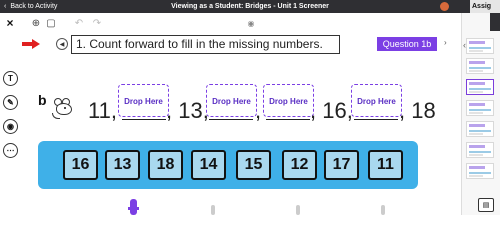  Describe the element at coordinates (407, 44) in the screenshot. I see `question-badge: Question 1b` at that location.